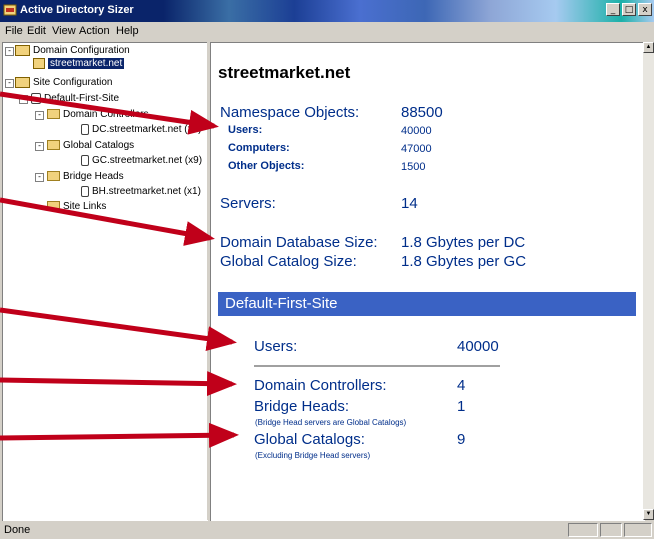 The width and height of the screenshot is (654, 539). I want to click on db-size-value: 1.8 Gbytes per DC, so click(463, 242).